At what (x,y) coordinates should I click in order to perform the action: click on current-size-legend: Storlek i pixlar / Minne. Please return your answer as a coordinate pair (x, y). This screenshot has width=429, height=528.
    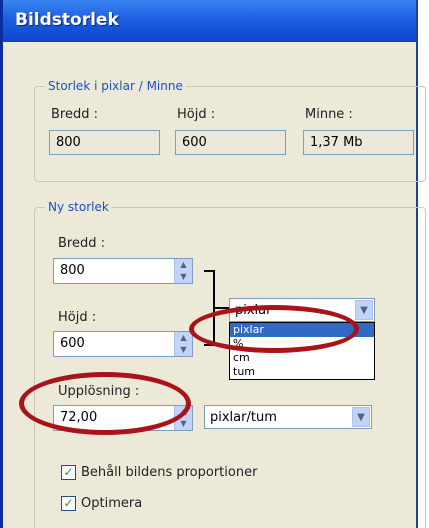
    Looking at the image, I should click on (115, 86).